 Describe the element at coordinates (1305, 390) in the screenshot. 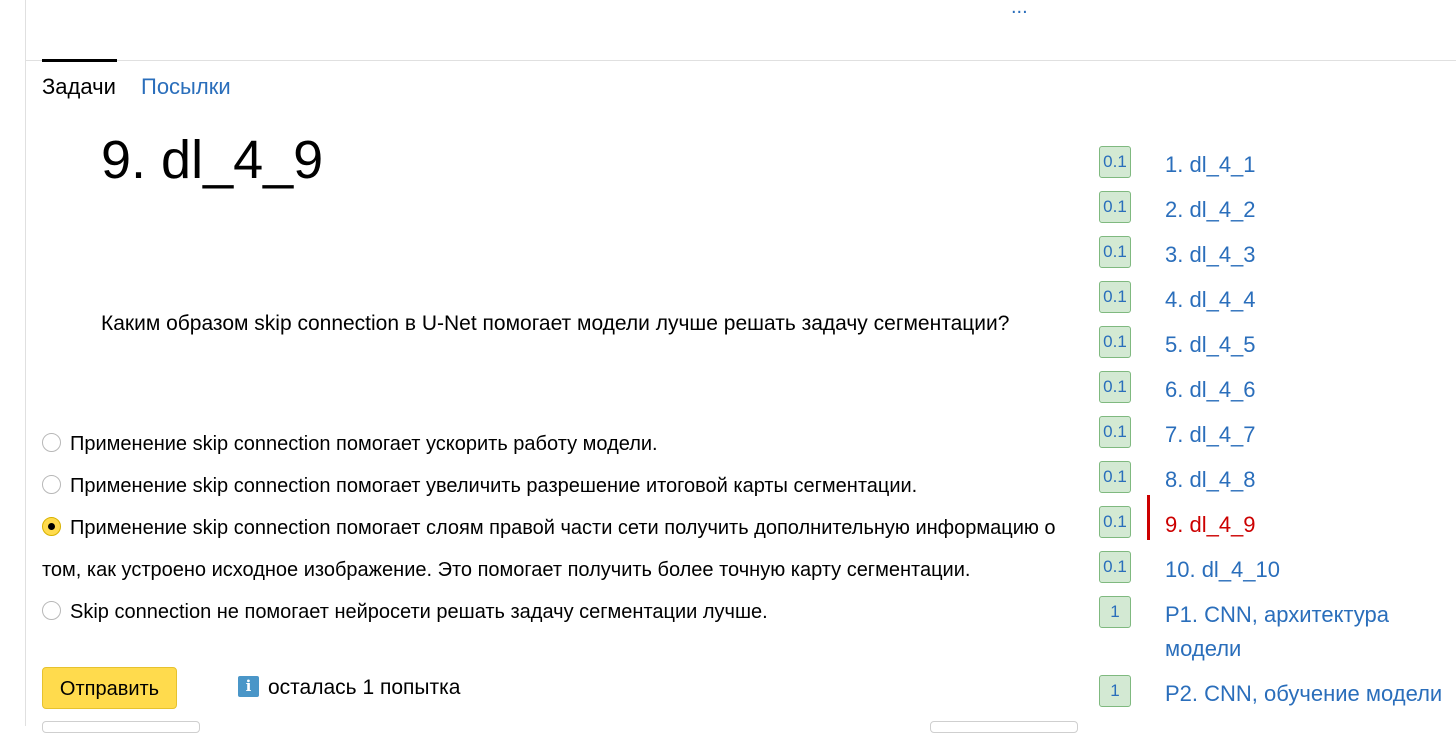

I see `sidebar-item-label: 6. dl_4_6` at that location.